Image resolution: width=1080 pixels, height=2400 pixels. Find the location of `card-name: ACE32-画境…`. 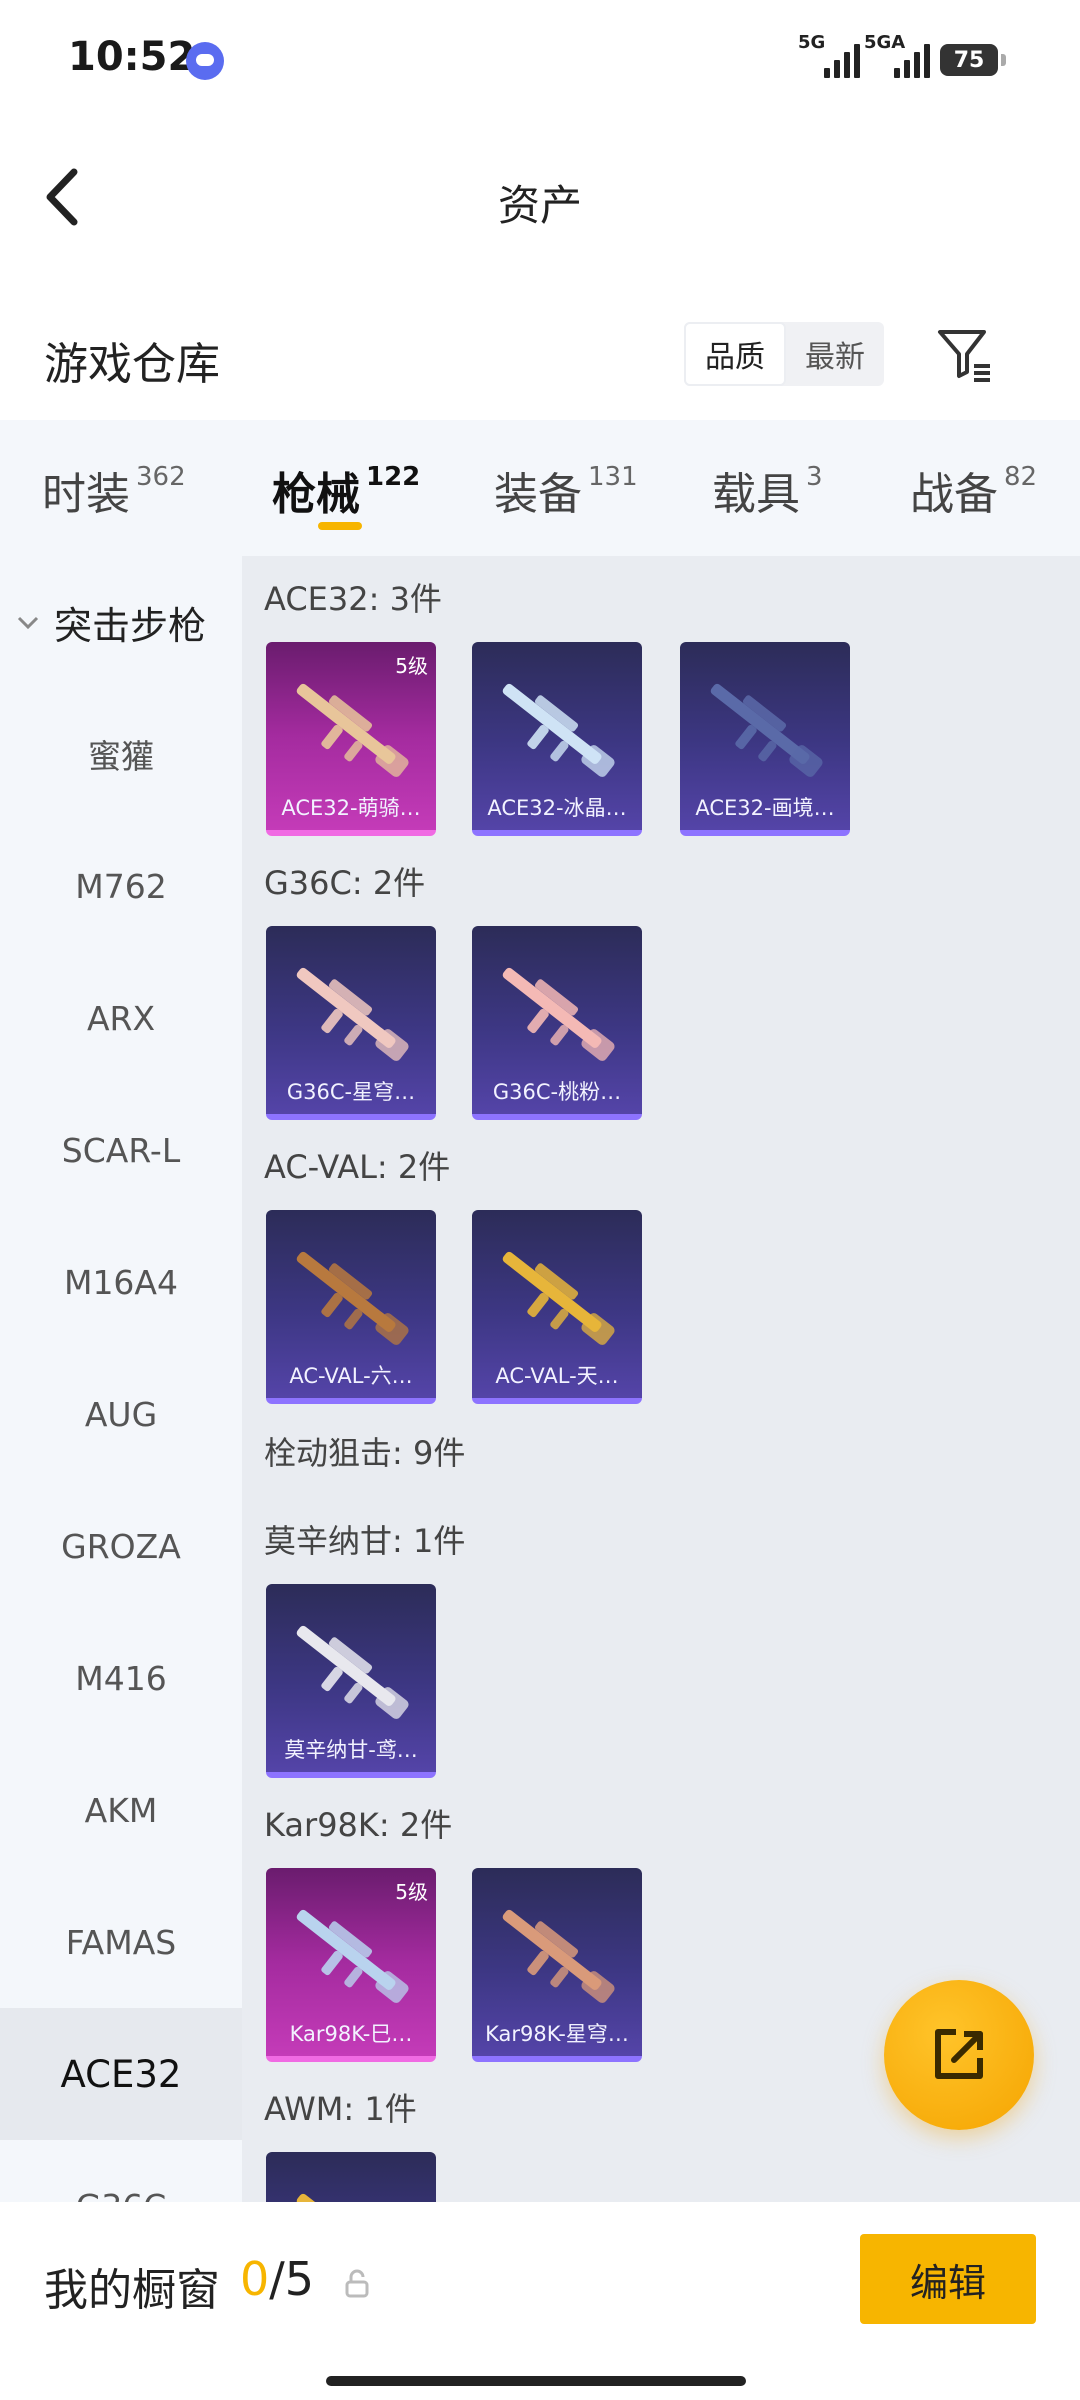

card-name: ACE32-画境… is located at coordinates (765, 808).